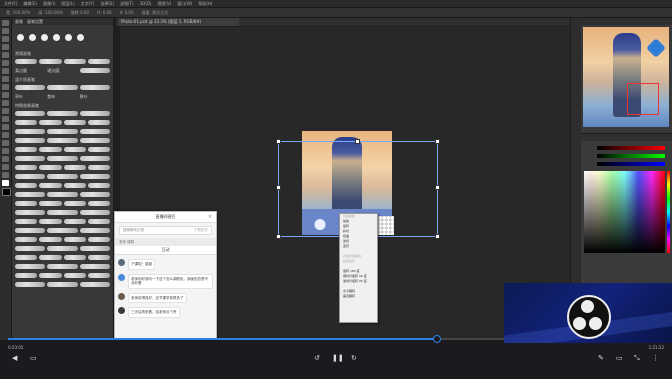 This screenshot has width=672, height=379. I want to click on menu-item: 3D(D), so click(146, 3).